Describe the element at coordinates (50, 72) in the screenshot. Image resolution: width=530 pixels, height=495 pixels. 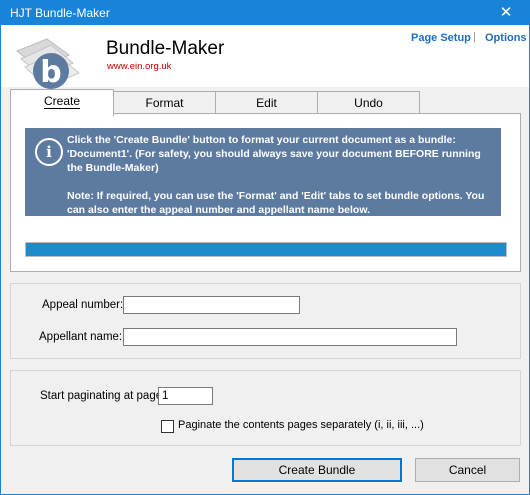
I see `logo-letter: b` at that location.